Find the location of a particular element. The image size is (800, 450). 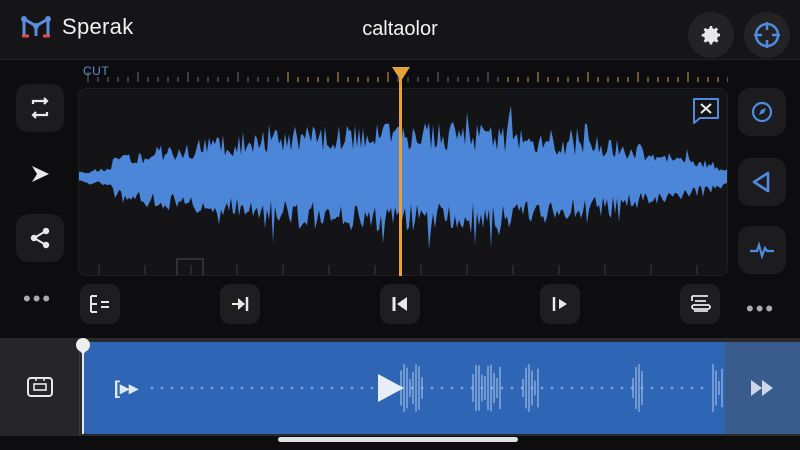

skip-forward-bar-icon is located at coordinates (240, 304).